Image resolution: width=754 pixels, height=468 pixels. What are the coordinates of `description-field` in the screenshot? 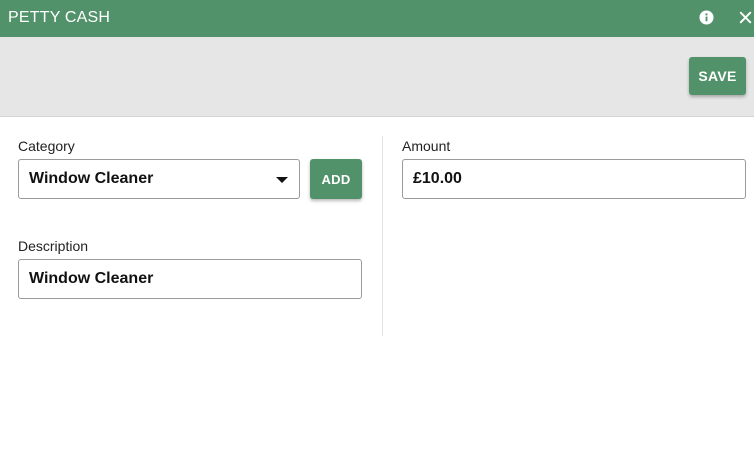 It's located at (190, 279).